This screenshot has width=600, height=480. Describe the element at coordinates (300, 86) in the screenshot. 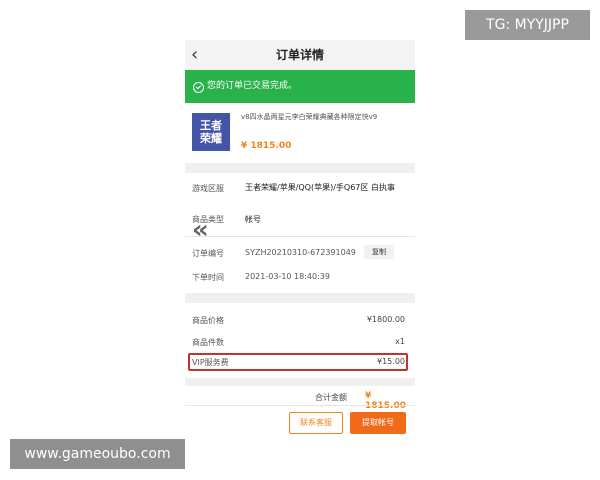

I see `status-banner: 您的订单已交易完成。` at that location.